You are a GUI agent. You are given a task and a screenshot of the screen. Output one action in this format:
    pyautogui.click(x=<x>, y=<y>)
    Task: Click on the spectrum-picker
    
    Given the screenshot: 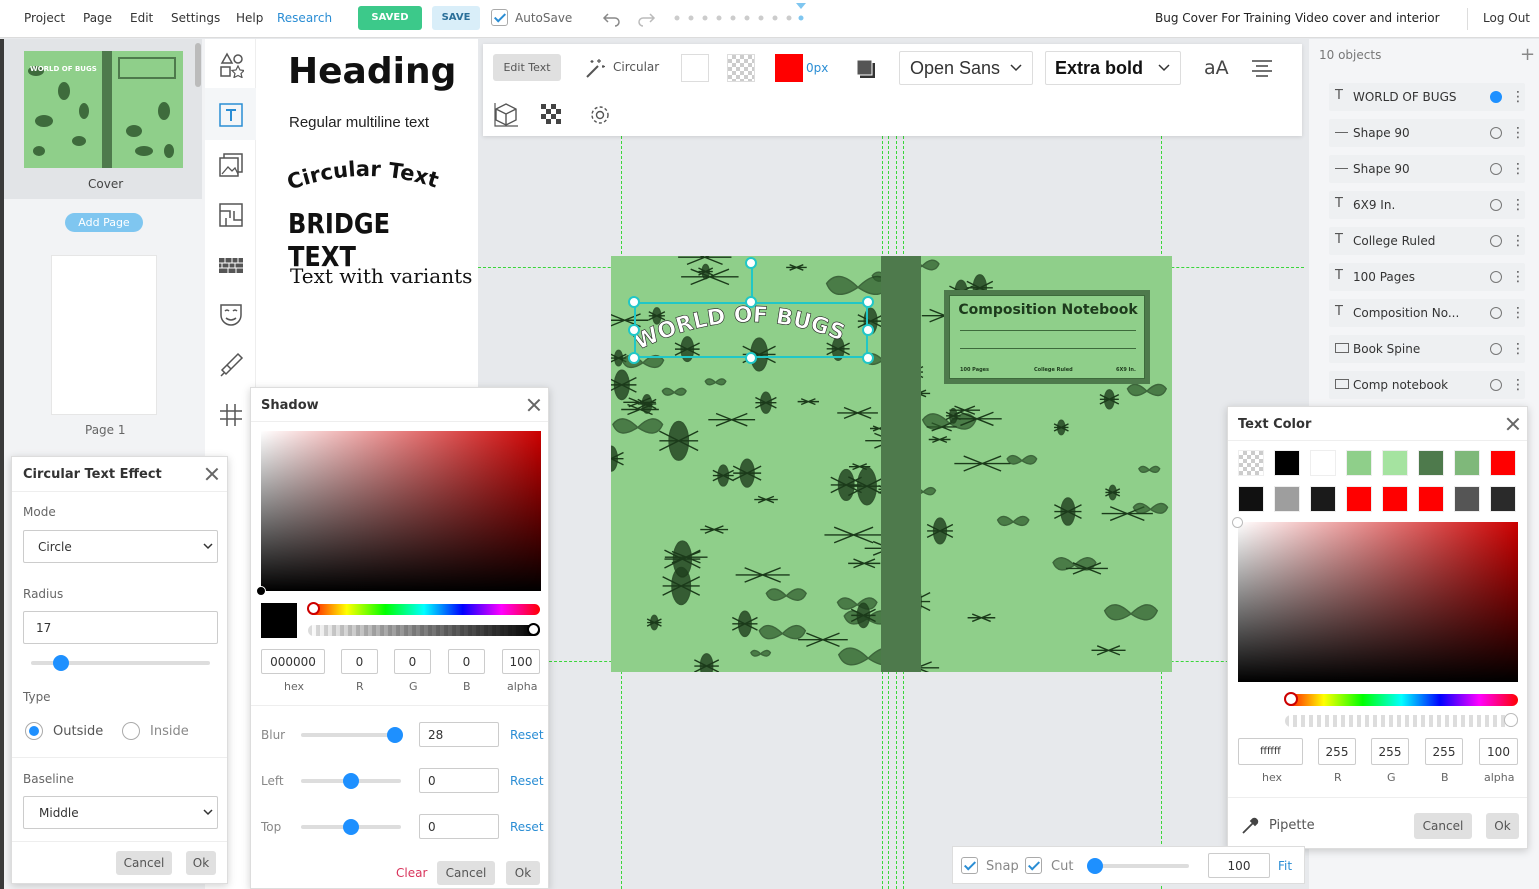 What is the action you would take?
    pyautogui.click(x=261, y=591)
    